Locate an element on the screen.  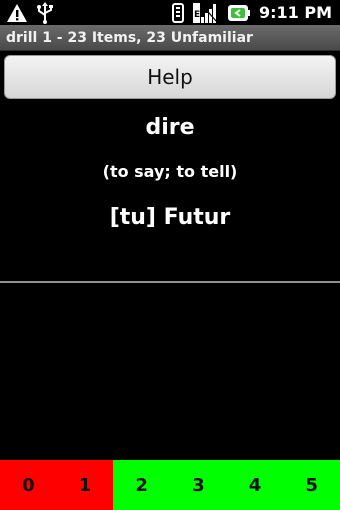
vibrate-icon is located at coordinates (178, 12).